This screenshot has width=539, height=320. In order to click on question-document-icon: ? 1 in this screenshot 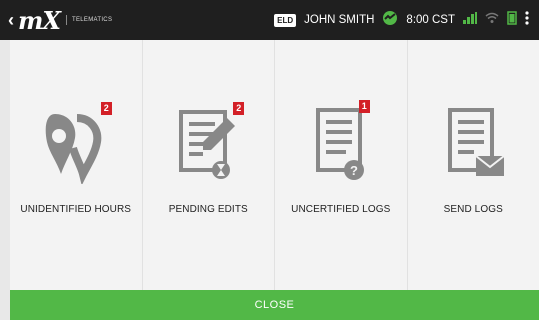, I will do `click(341, 144)`.